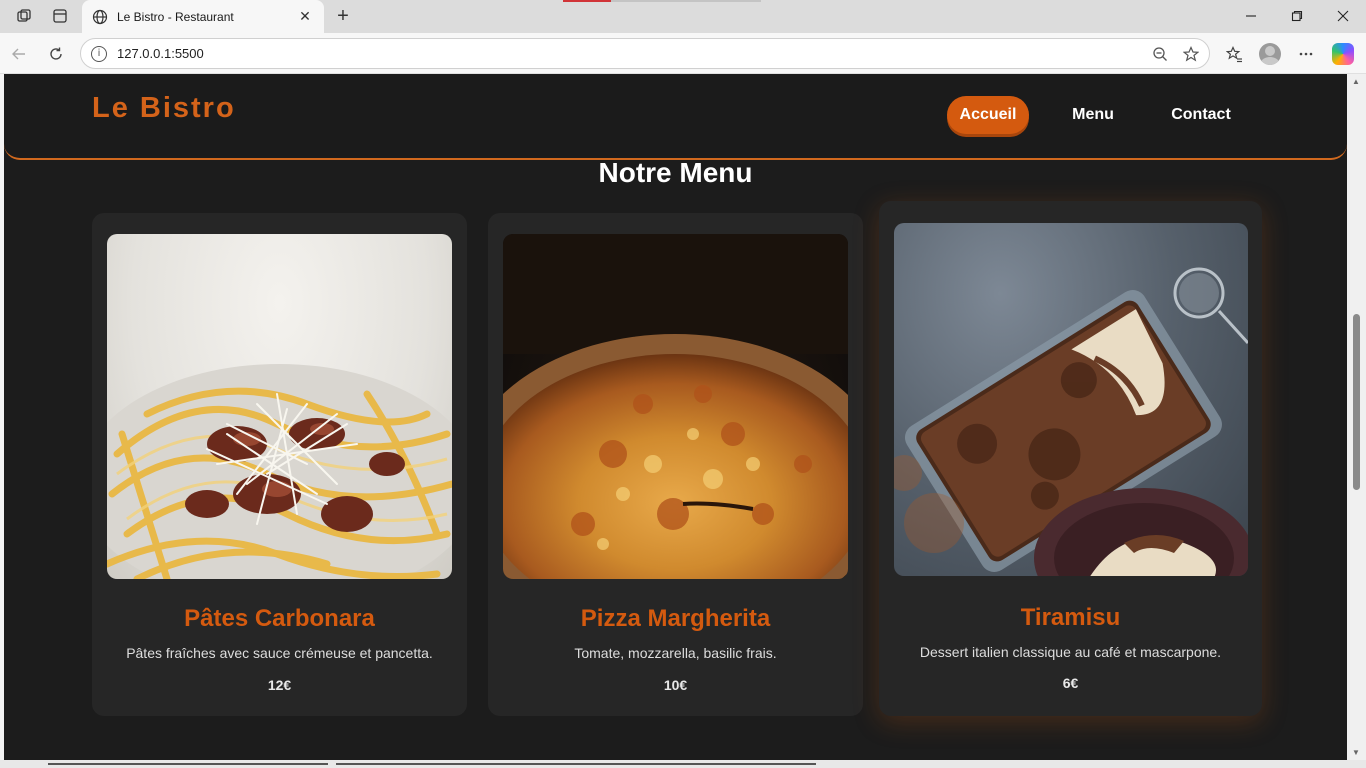 The image size is (1366, 768). What do you see at coordinates (683, 16) in the screenshot?
I see `browser-titlebar: Le Bistro - Restaurant ✕ +` at bounding box center [683, 16].